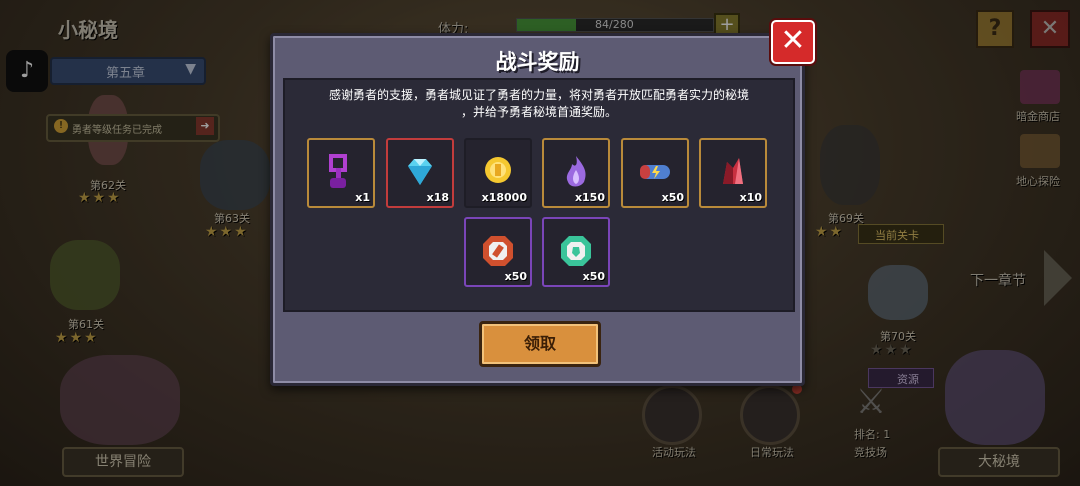 Image resolution: width=1080 pixels, height=486 pixels. What do you see at coordinates (504, 197) in the screenshot?
I see `reward-qty: x18000` at bounding box center [504, 197].